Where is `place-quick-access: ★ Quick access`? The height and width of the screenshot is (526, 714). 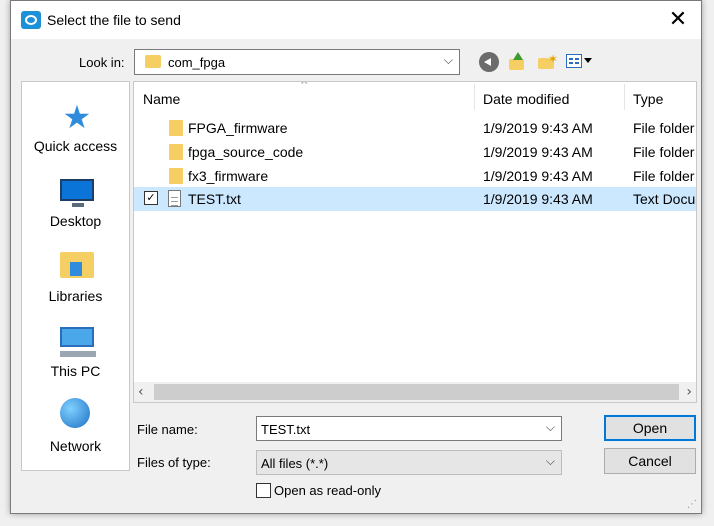 place-quick-access: ★ Quick access is located at coordinates (75, 125).